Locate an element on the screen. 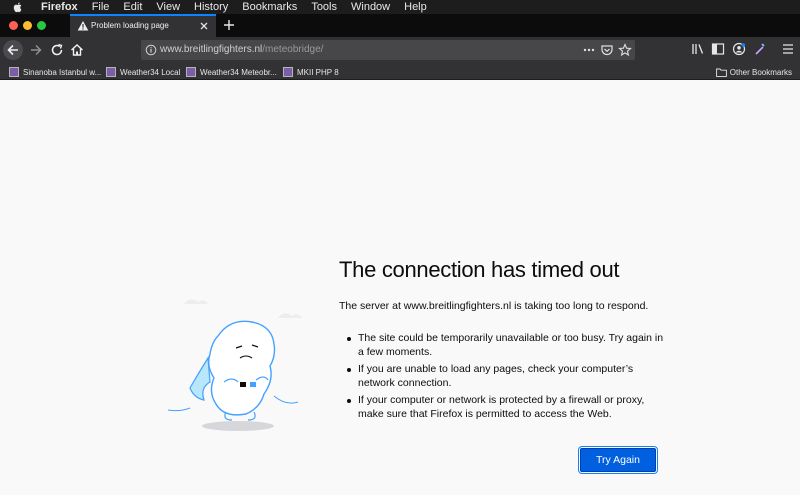 This screenshot has width=800, height=495. tab-title: Problem loading page is located at coordinates (130, 25).